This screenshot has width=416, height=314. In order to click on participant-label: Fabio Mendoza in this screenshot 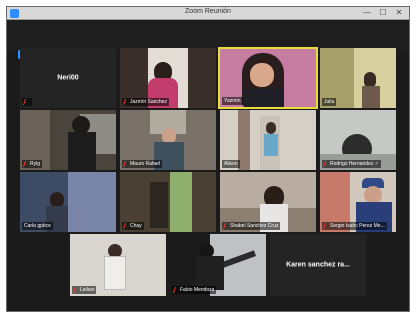, I will do `click(194, 290)`.